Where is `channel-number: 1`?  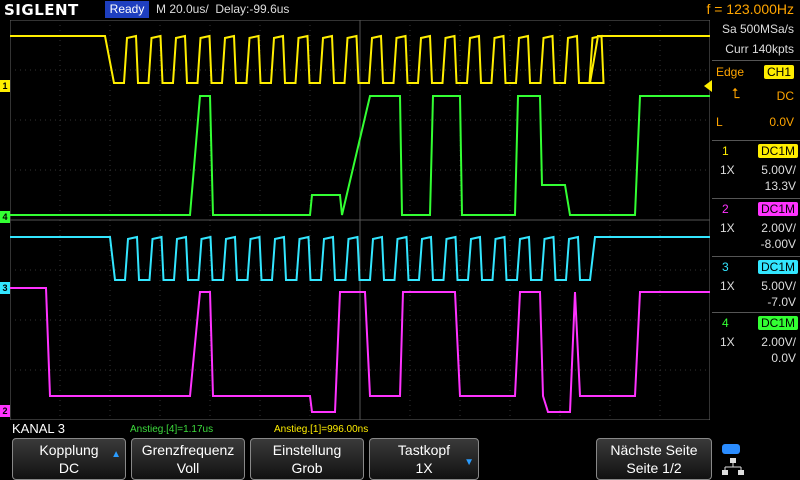
channel-number: 1 is located at coordinates (725, 151).